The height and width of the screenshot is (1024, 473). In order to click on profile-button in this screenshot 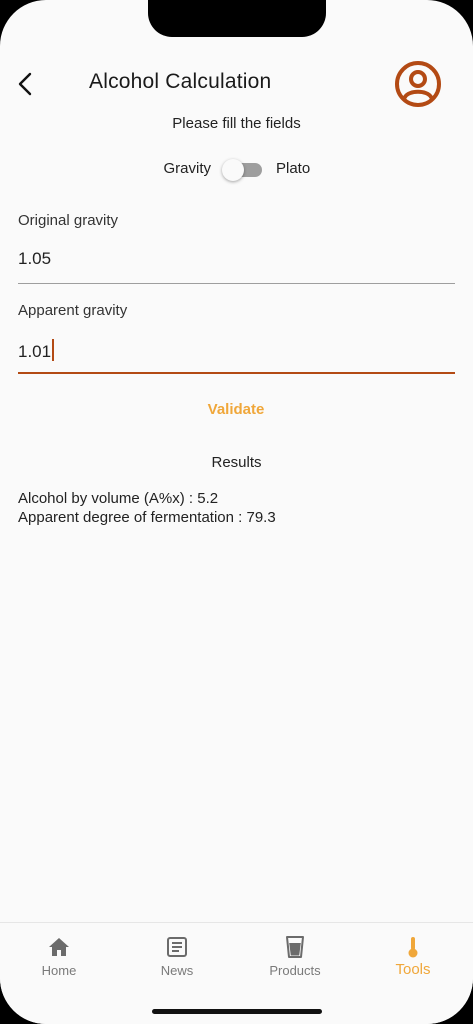, I will do `click(418, 84)`.